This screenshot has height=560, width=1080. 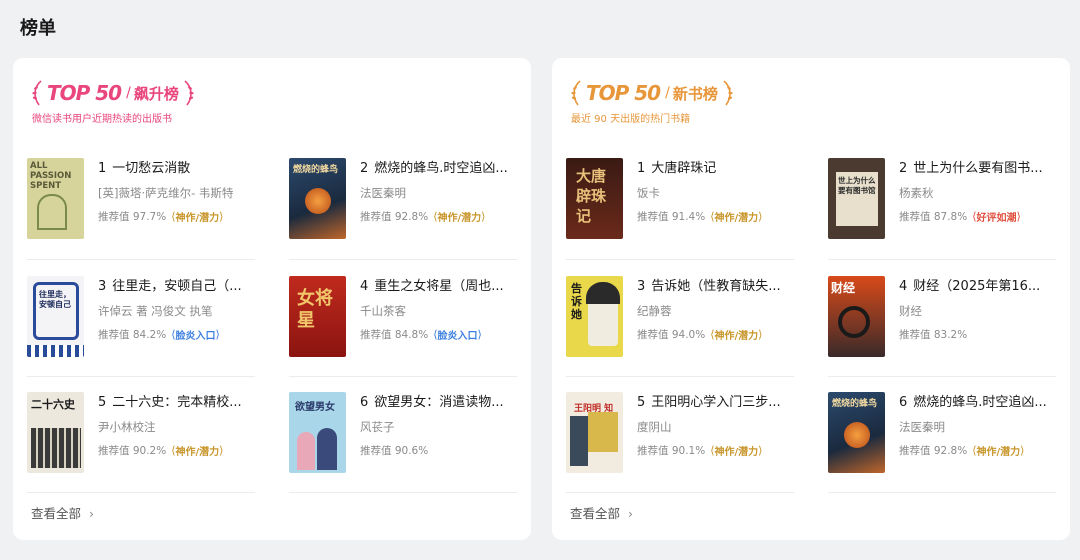 What do you see at coordinates (916, 193) in the screenshot?
I see `book-author: 杨素秋` at bounding box center [916, 193].